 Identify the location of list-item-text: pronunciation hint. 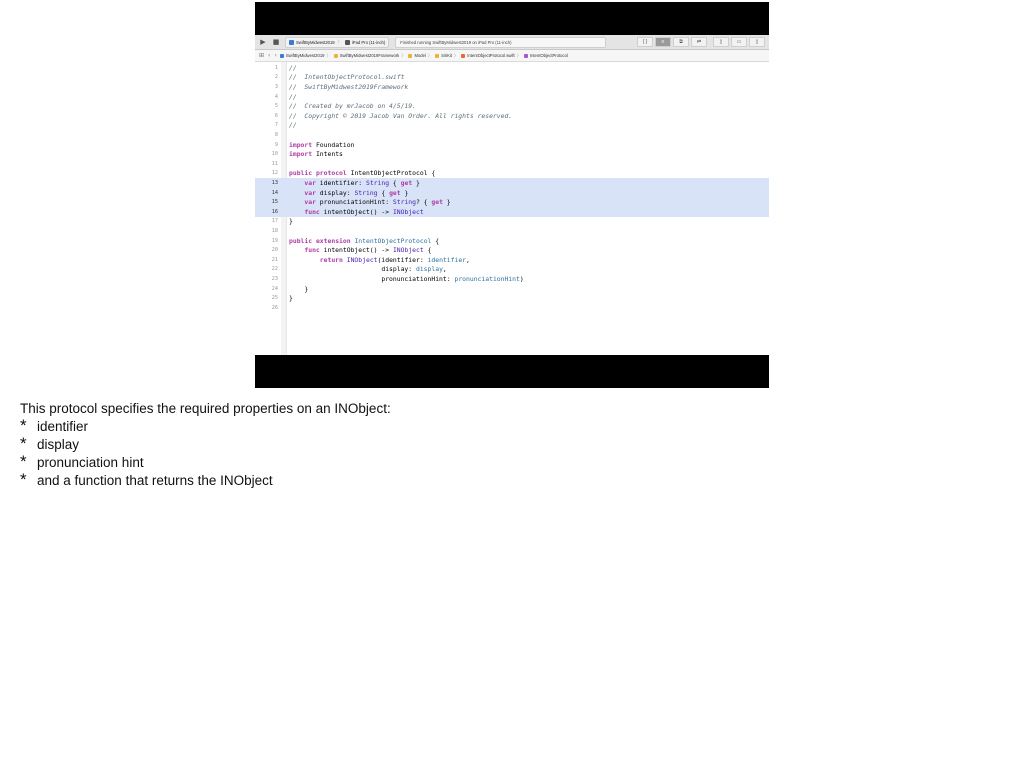
(90, 462).